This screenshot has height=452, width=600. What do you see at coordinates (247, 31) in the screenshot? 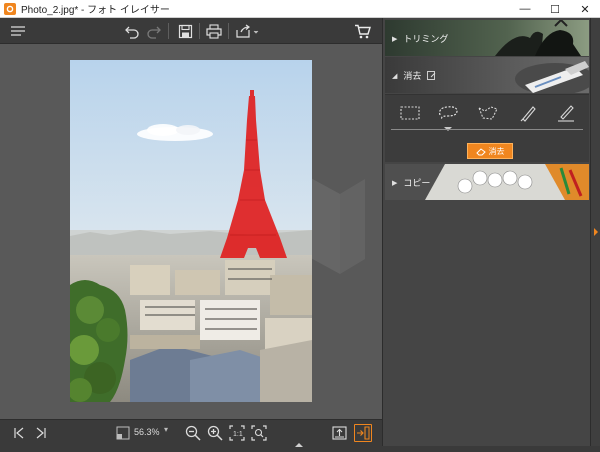
I see `share-icon` at bounding box center [247, 31].